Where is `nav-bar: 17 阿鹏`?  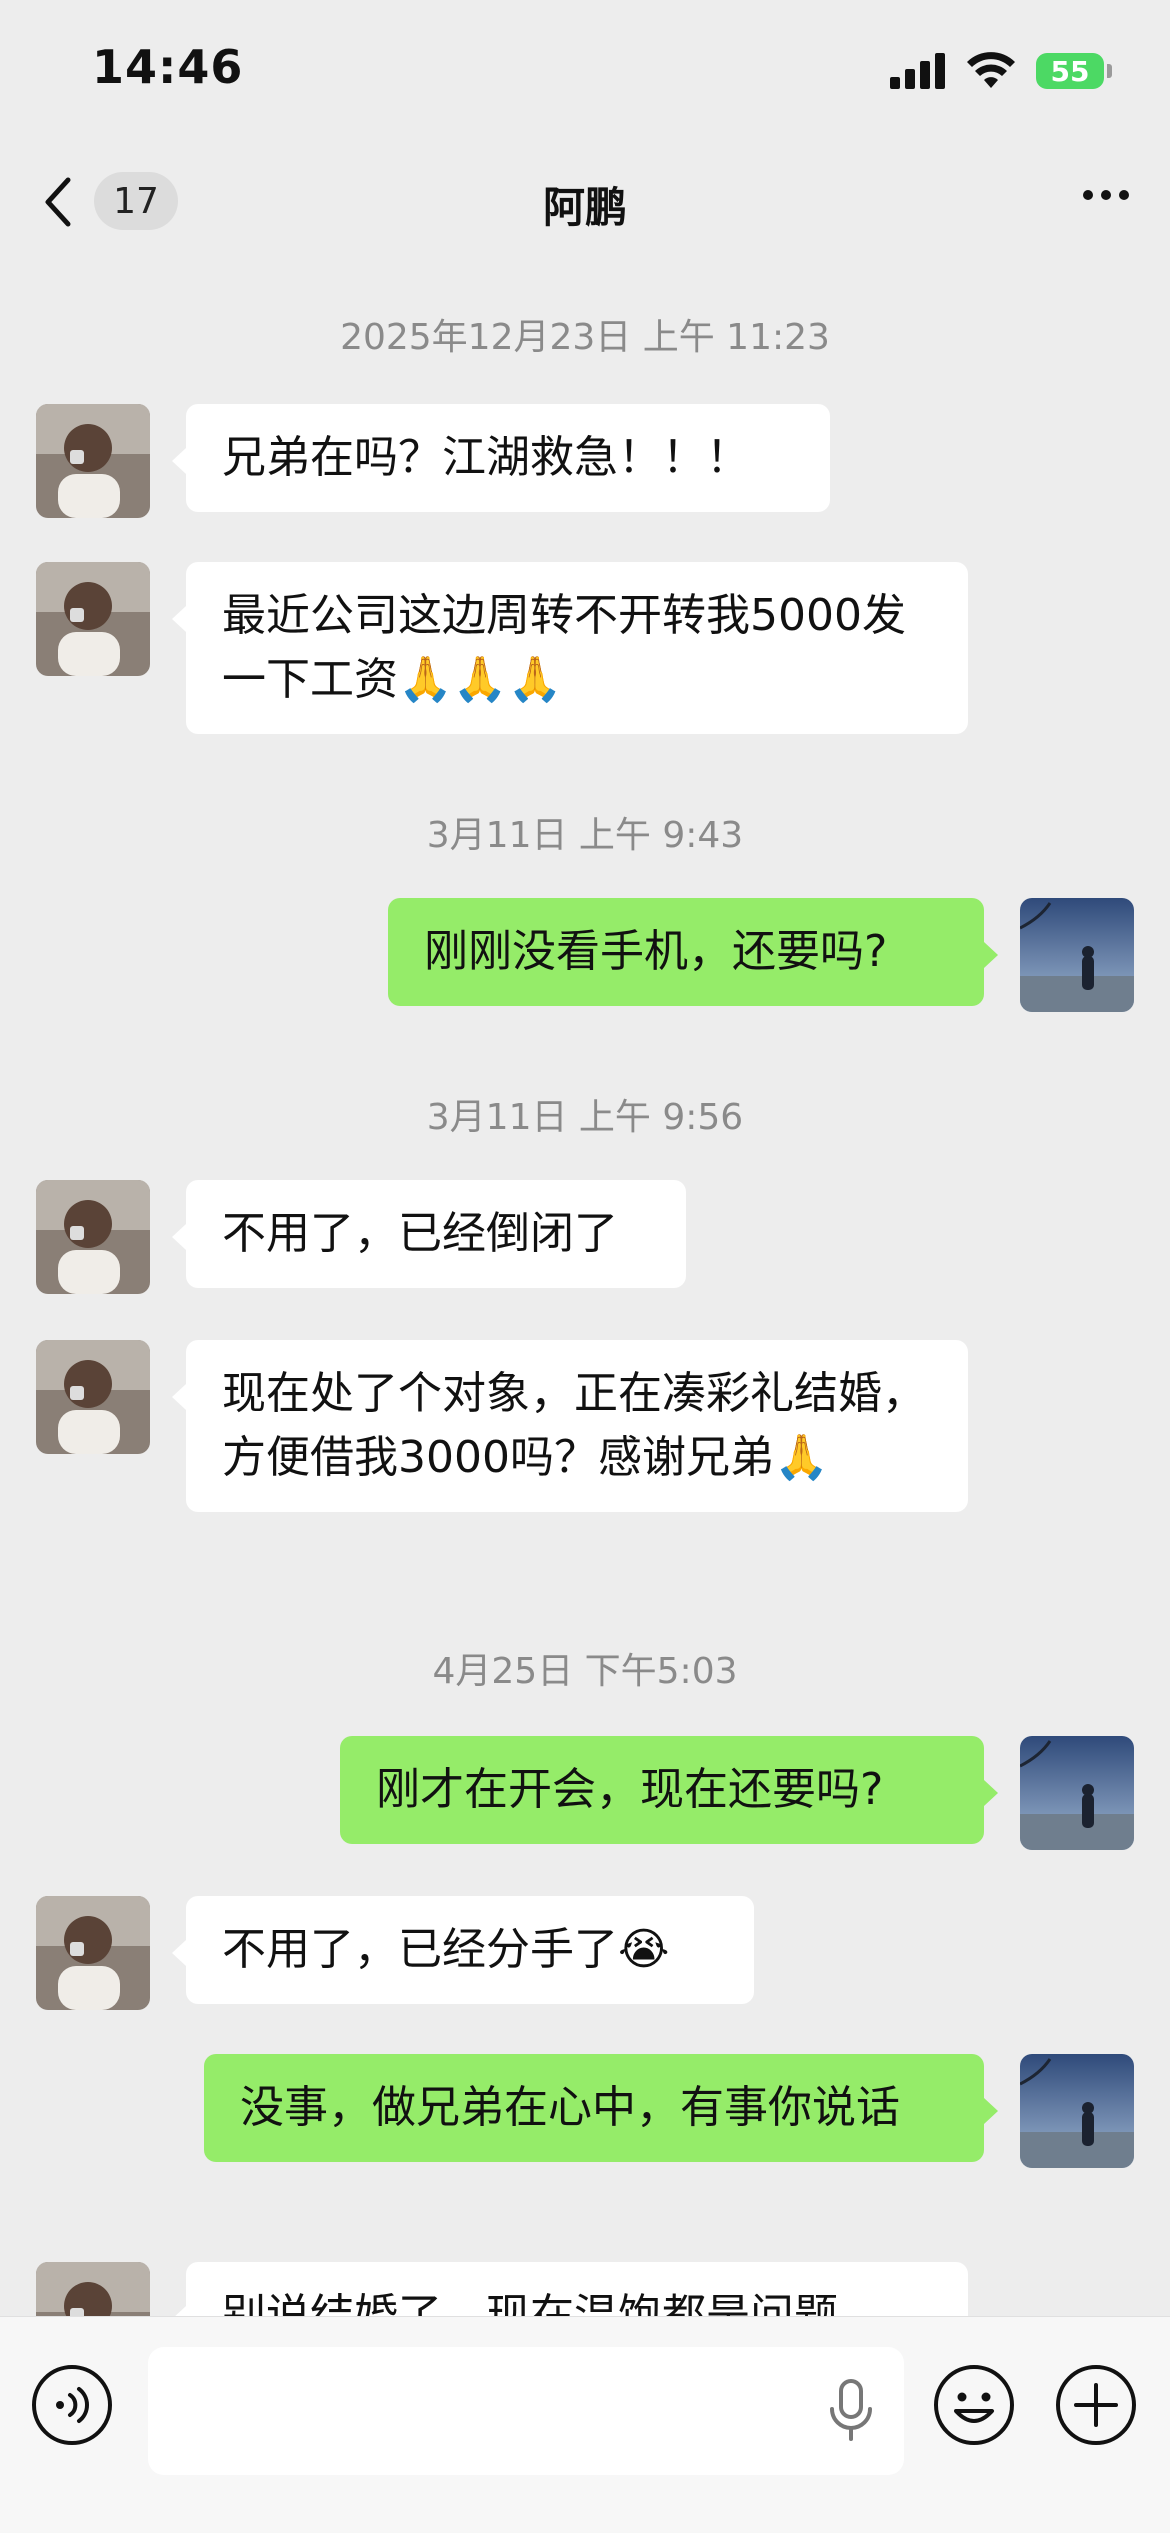
nav-bar: 17 阿鹏 is located at coordinates (585, 205).